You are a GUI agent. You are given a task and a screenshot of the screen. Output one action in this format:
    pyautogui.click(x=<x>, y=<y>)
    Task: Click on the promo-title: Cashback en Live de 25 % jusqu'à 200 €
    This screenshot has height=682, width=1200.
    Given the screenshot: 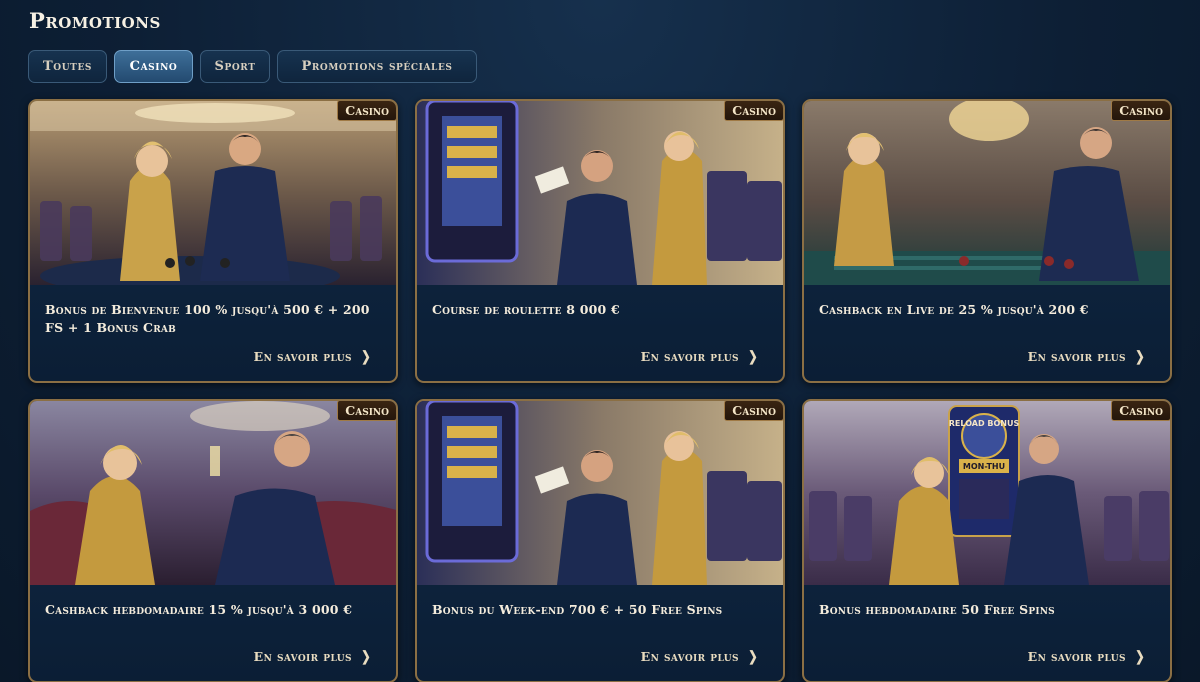 What is the action you would take?
    pyautogui.click(x=954, y=309)
    